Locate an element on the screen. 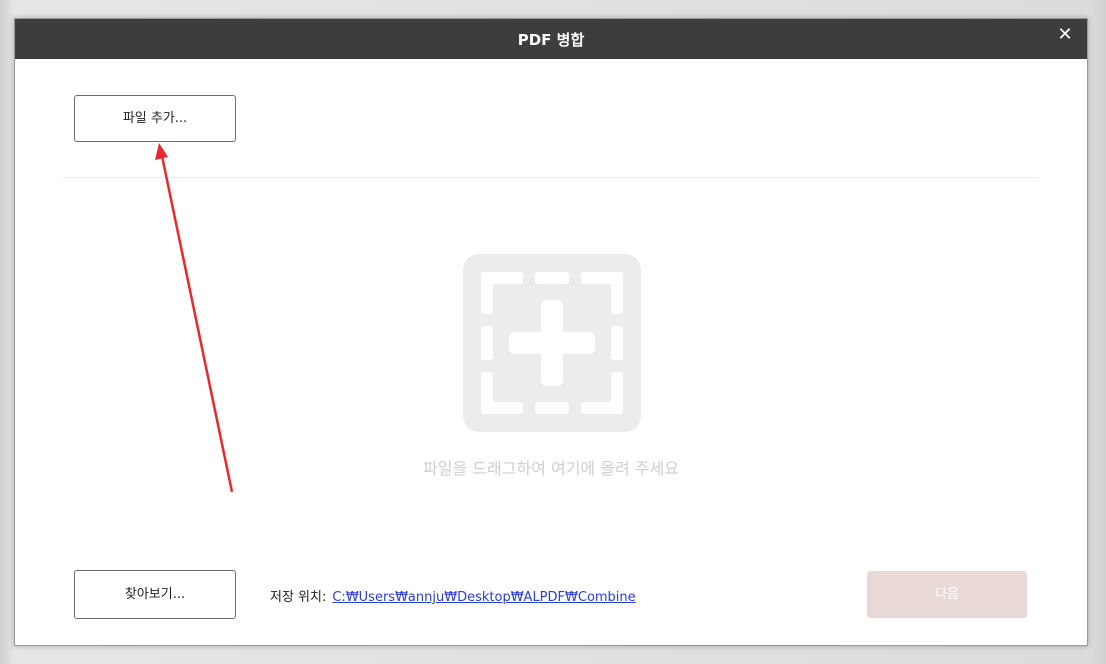  next-button: 다음 is located at coordinates (947, 594).